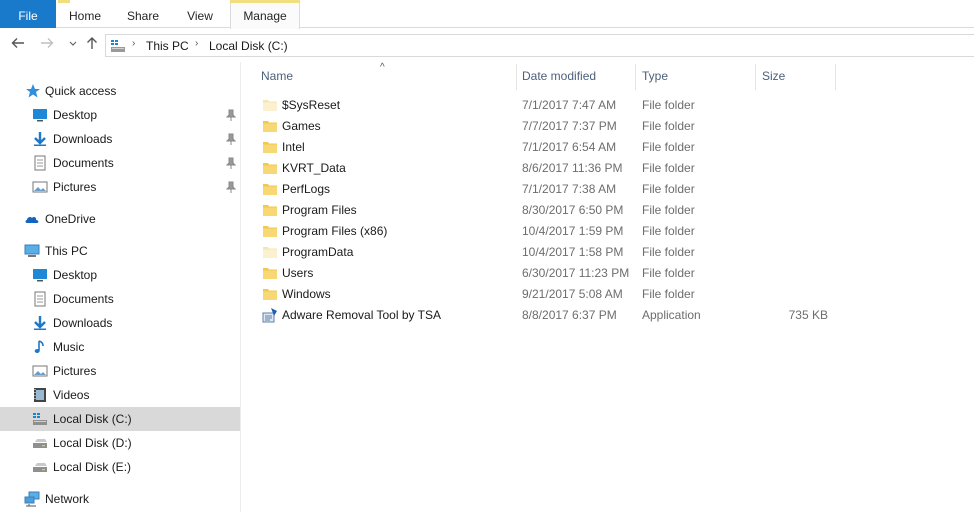 This screenshot has width=974, height=512. What do you see at coordinates (120, 251) in the screenshot?
I see `sidebar-item-this-pc: This PC` at bounding box center [120, 251].